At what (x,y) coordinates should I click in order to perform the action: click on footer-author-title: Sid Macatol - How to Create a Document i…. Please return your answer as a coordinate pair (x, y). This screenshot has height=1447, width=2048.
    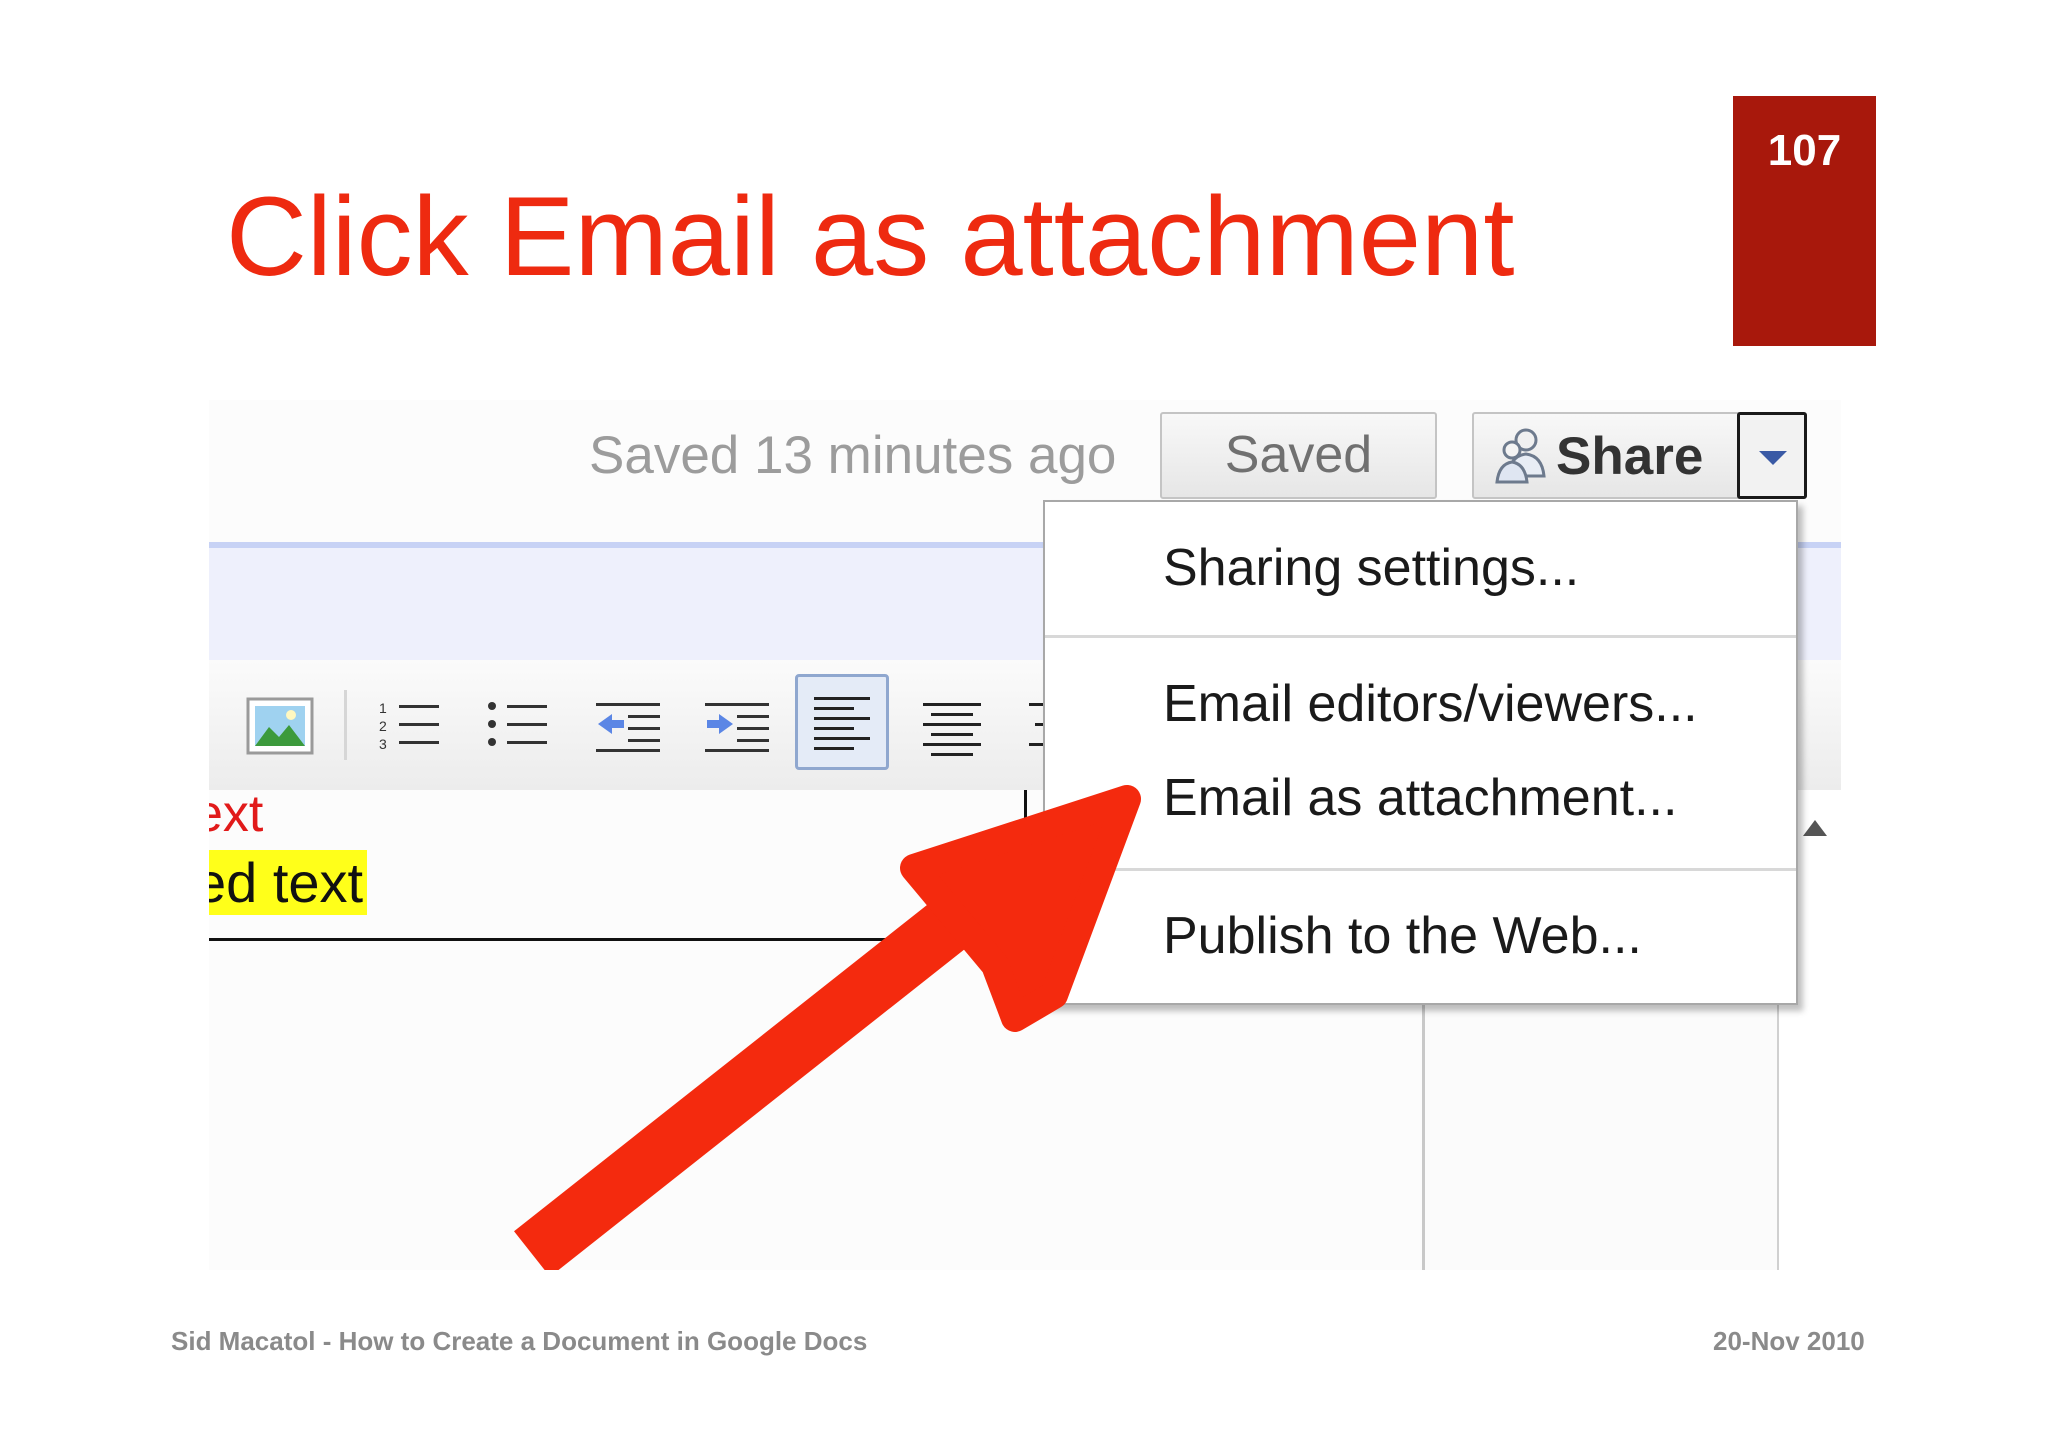
    Looking at the image, I should click on (519, 1341).